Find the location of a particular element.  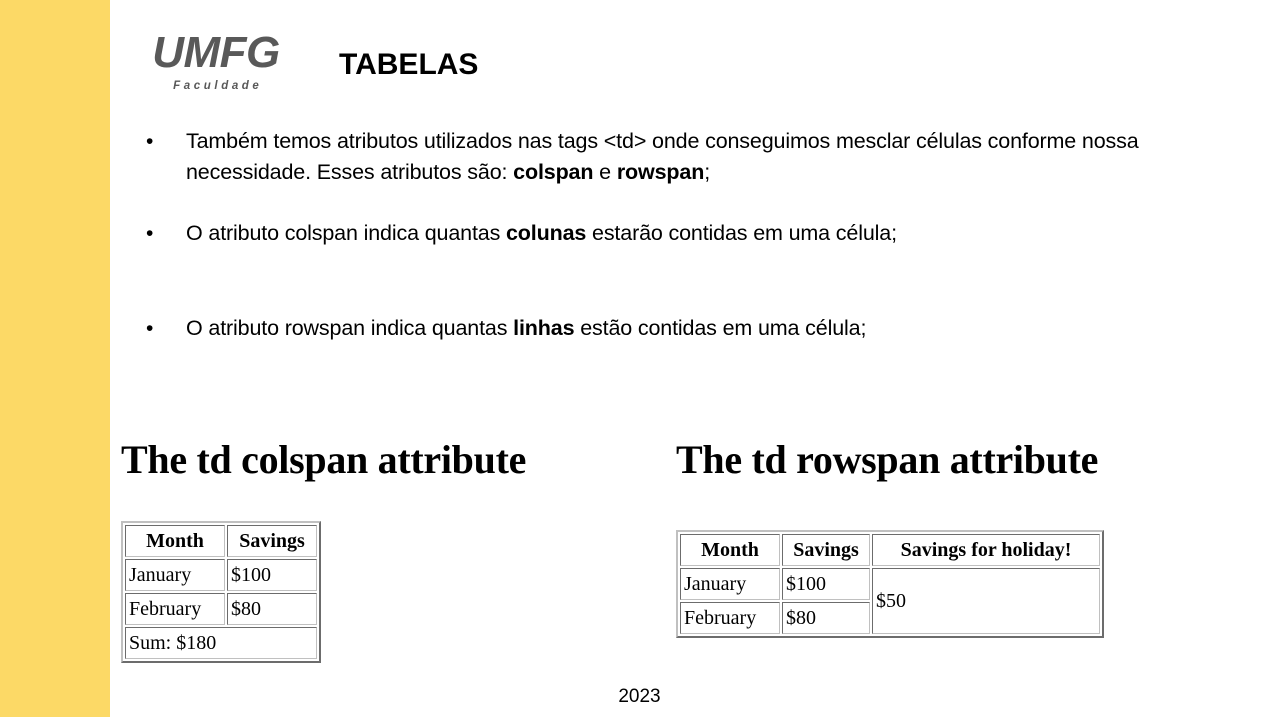

table-row: January $100 $50 is located at coordinates (890, 601).